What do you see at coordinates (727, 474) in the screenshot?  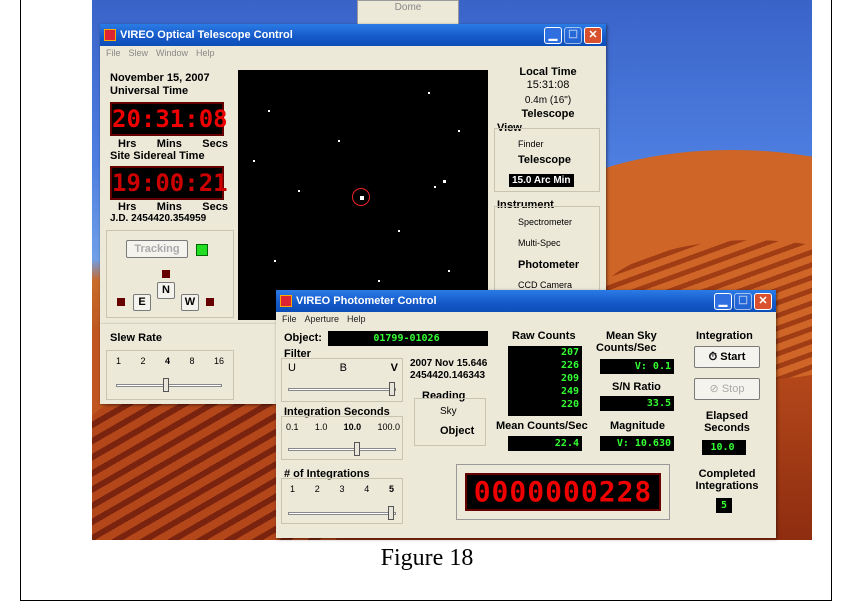 I see `completed-label: Completed` at bounding box center [727, 474].